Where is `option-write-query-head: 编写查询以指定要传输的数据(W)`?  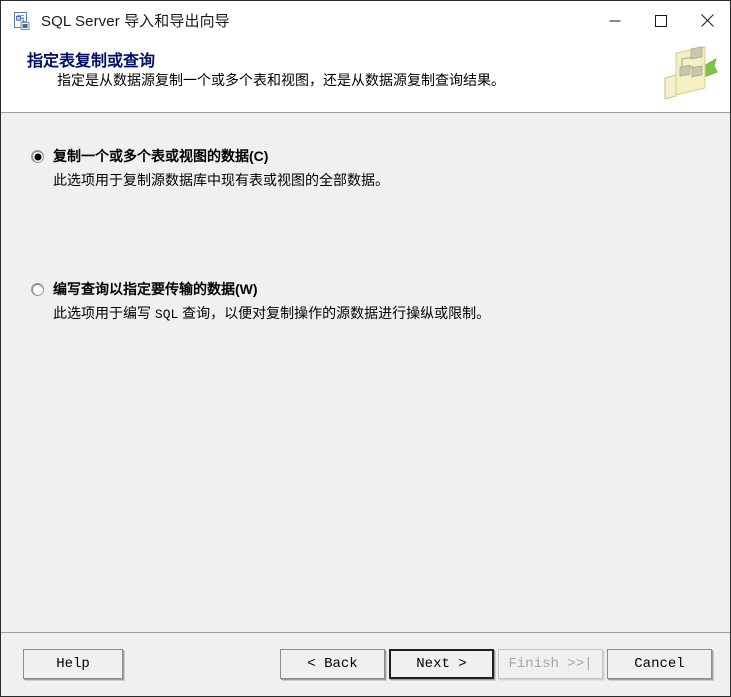 option-write-query-head: 编写查询以指定要传输的数据(W) is located at coordinates (260, 289).